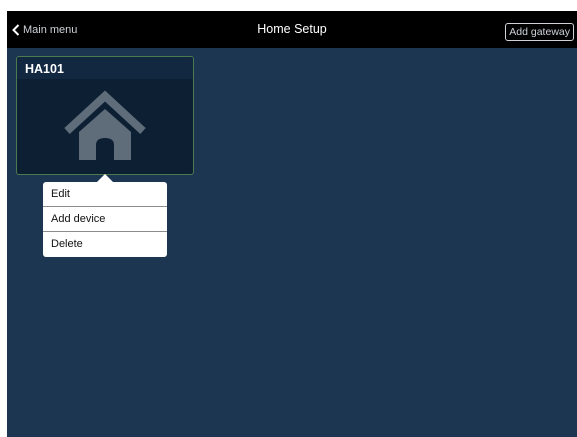 The height and width of the screenshot is (437, 577). I want to click on back-button-label: Main menu, so click(50, 29).